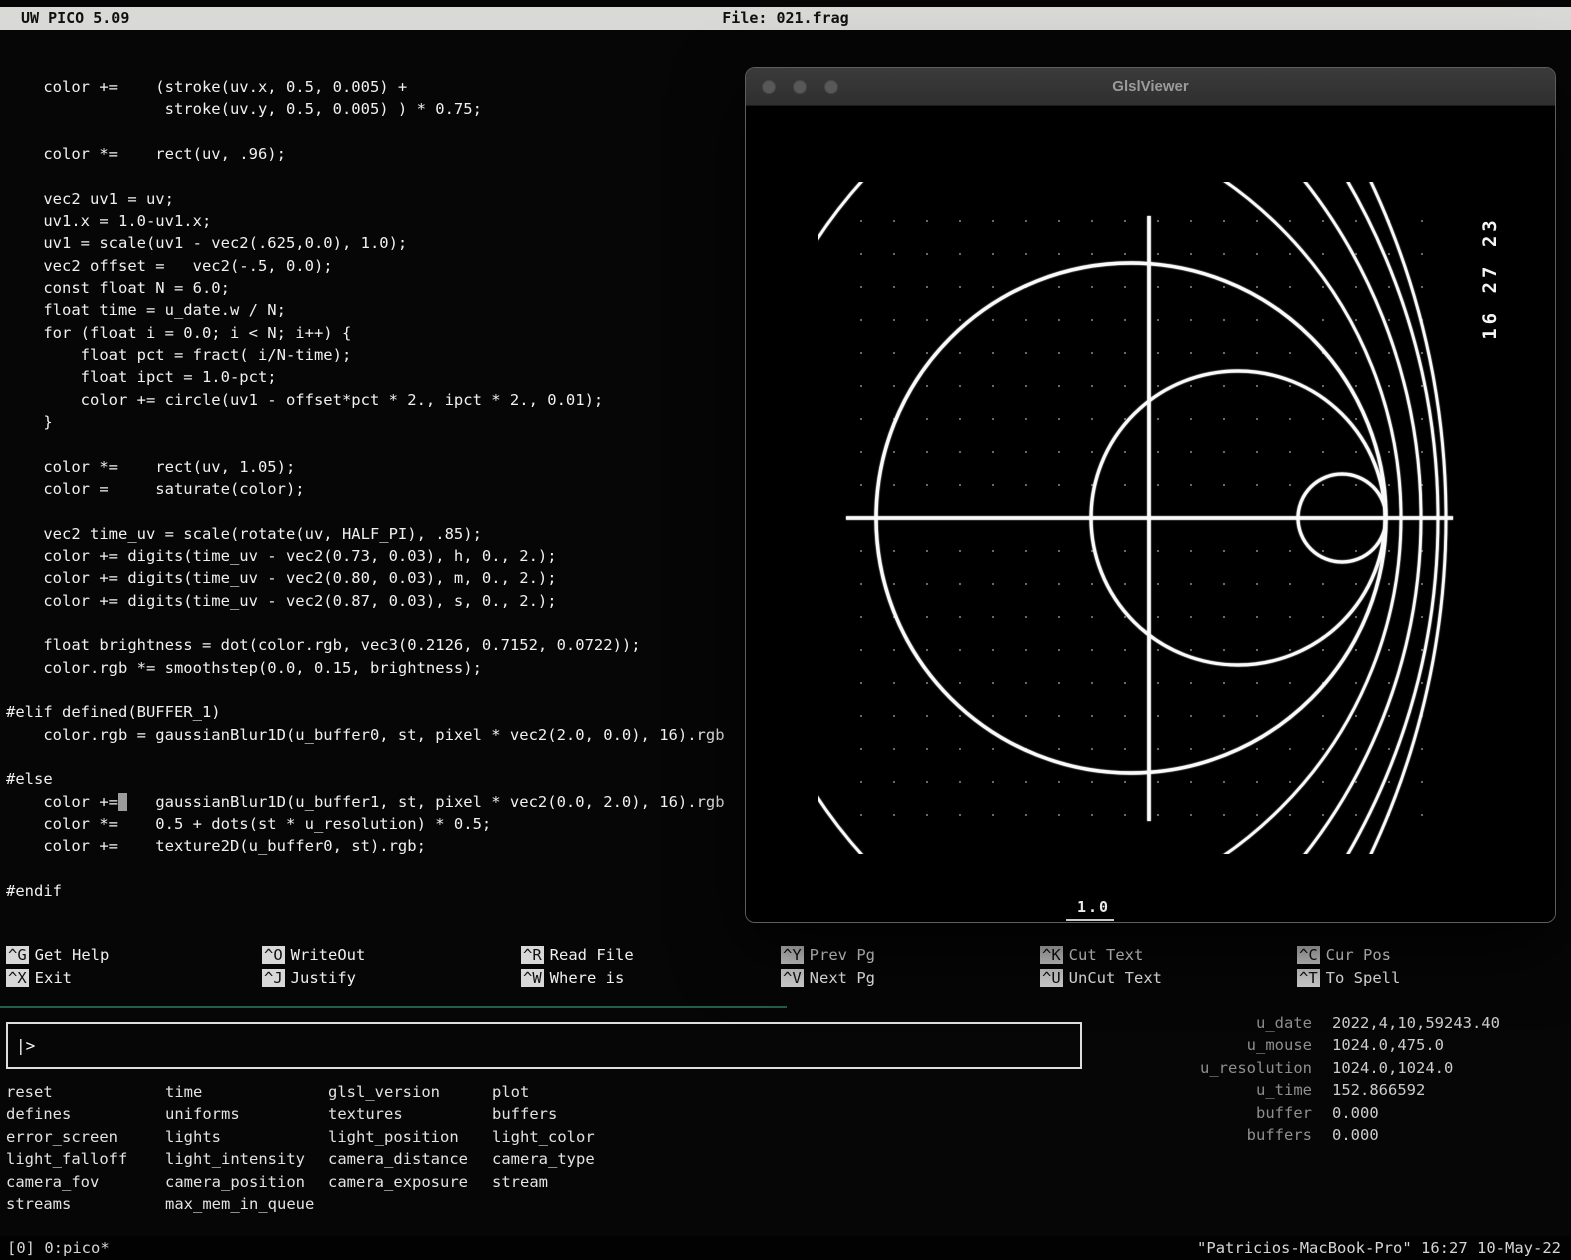 Image resolution: width=1571 pixels, height=1260 pixels. What do you see at coordinates (398, 1159) in the screenshot?
I see `command-camera_distance: camera_distance` at bounding box center [398, 1159].